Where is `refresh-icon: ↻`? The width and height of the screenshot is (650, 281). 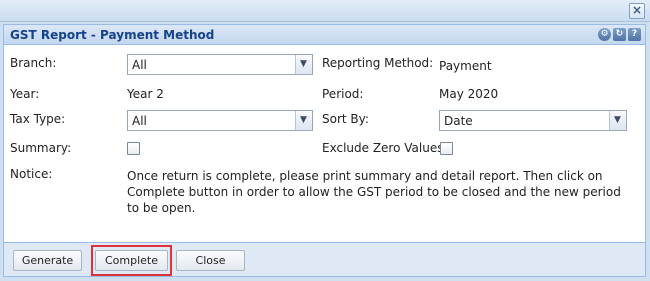 refresh-icon: ↻ is located at coordinates (619, 34).